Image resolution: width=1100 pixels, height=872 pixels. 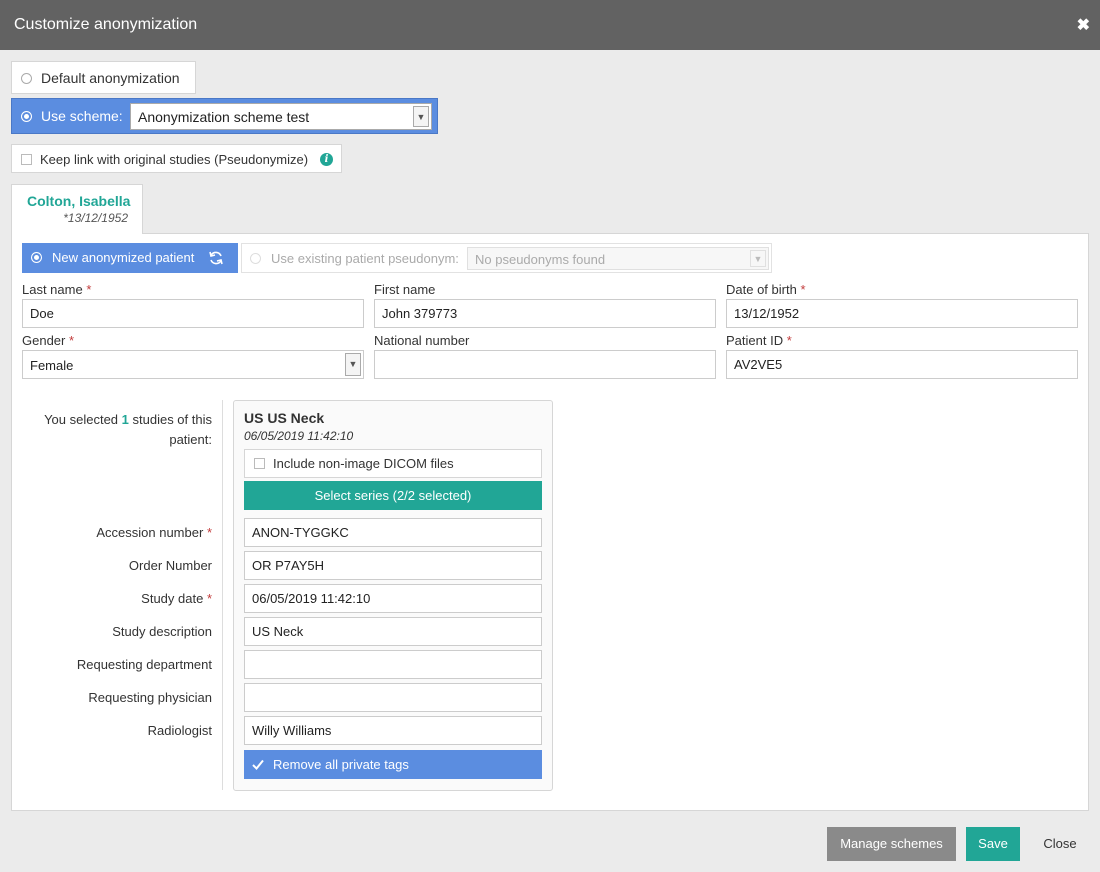 What do you see at coordinates (365, 258) in the screenshot?
I see `existing-pseudonym-label: Use existing patient pseudonym:` at bounding box center [365, 258].